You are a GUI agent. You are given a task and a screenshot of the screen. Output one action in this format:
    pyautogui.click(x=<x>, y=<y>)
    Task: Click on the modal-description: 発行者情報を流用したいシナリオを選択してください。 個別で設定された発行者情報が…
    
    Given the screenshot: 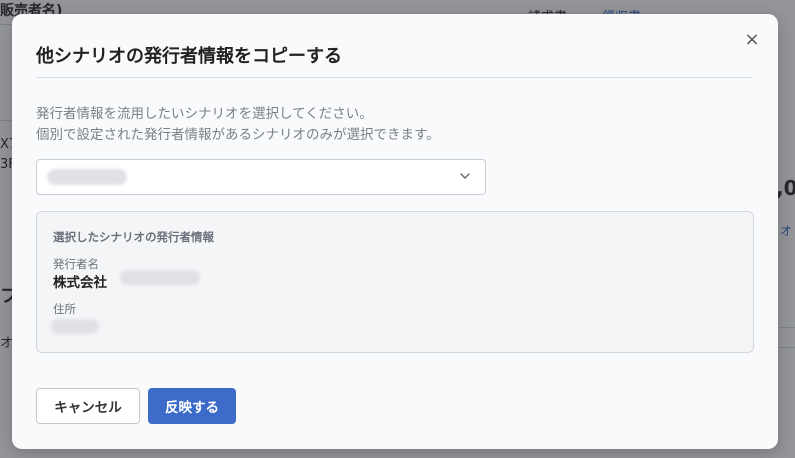 What is the action you would take?
    pyautogui.click(x=238, y=125)
    